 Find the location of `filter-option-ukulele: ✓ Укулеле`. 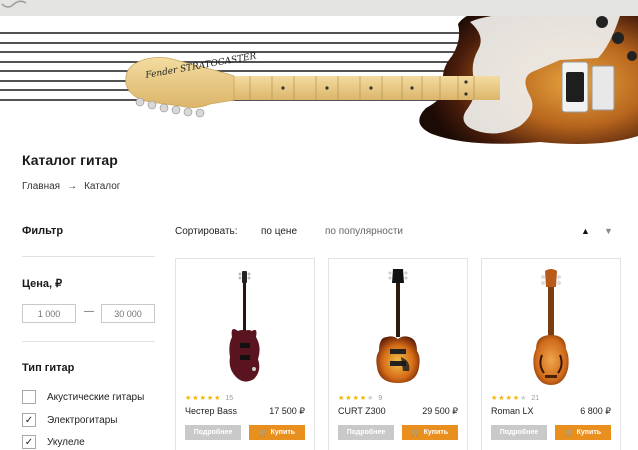

filter-option-ukulele: ✓ Укулеле is located at coordinates (53, 442).